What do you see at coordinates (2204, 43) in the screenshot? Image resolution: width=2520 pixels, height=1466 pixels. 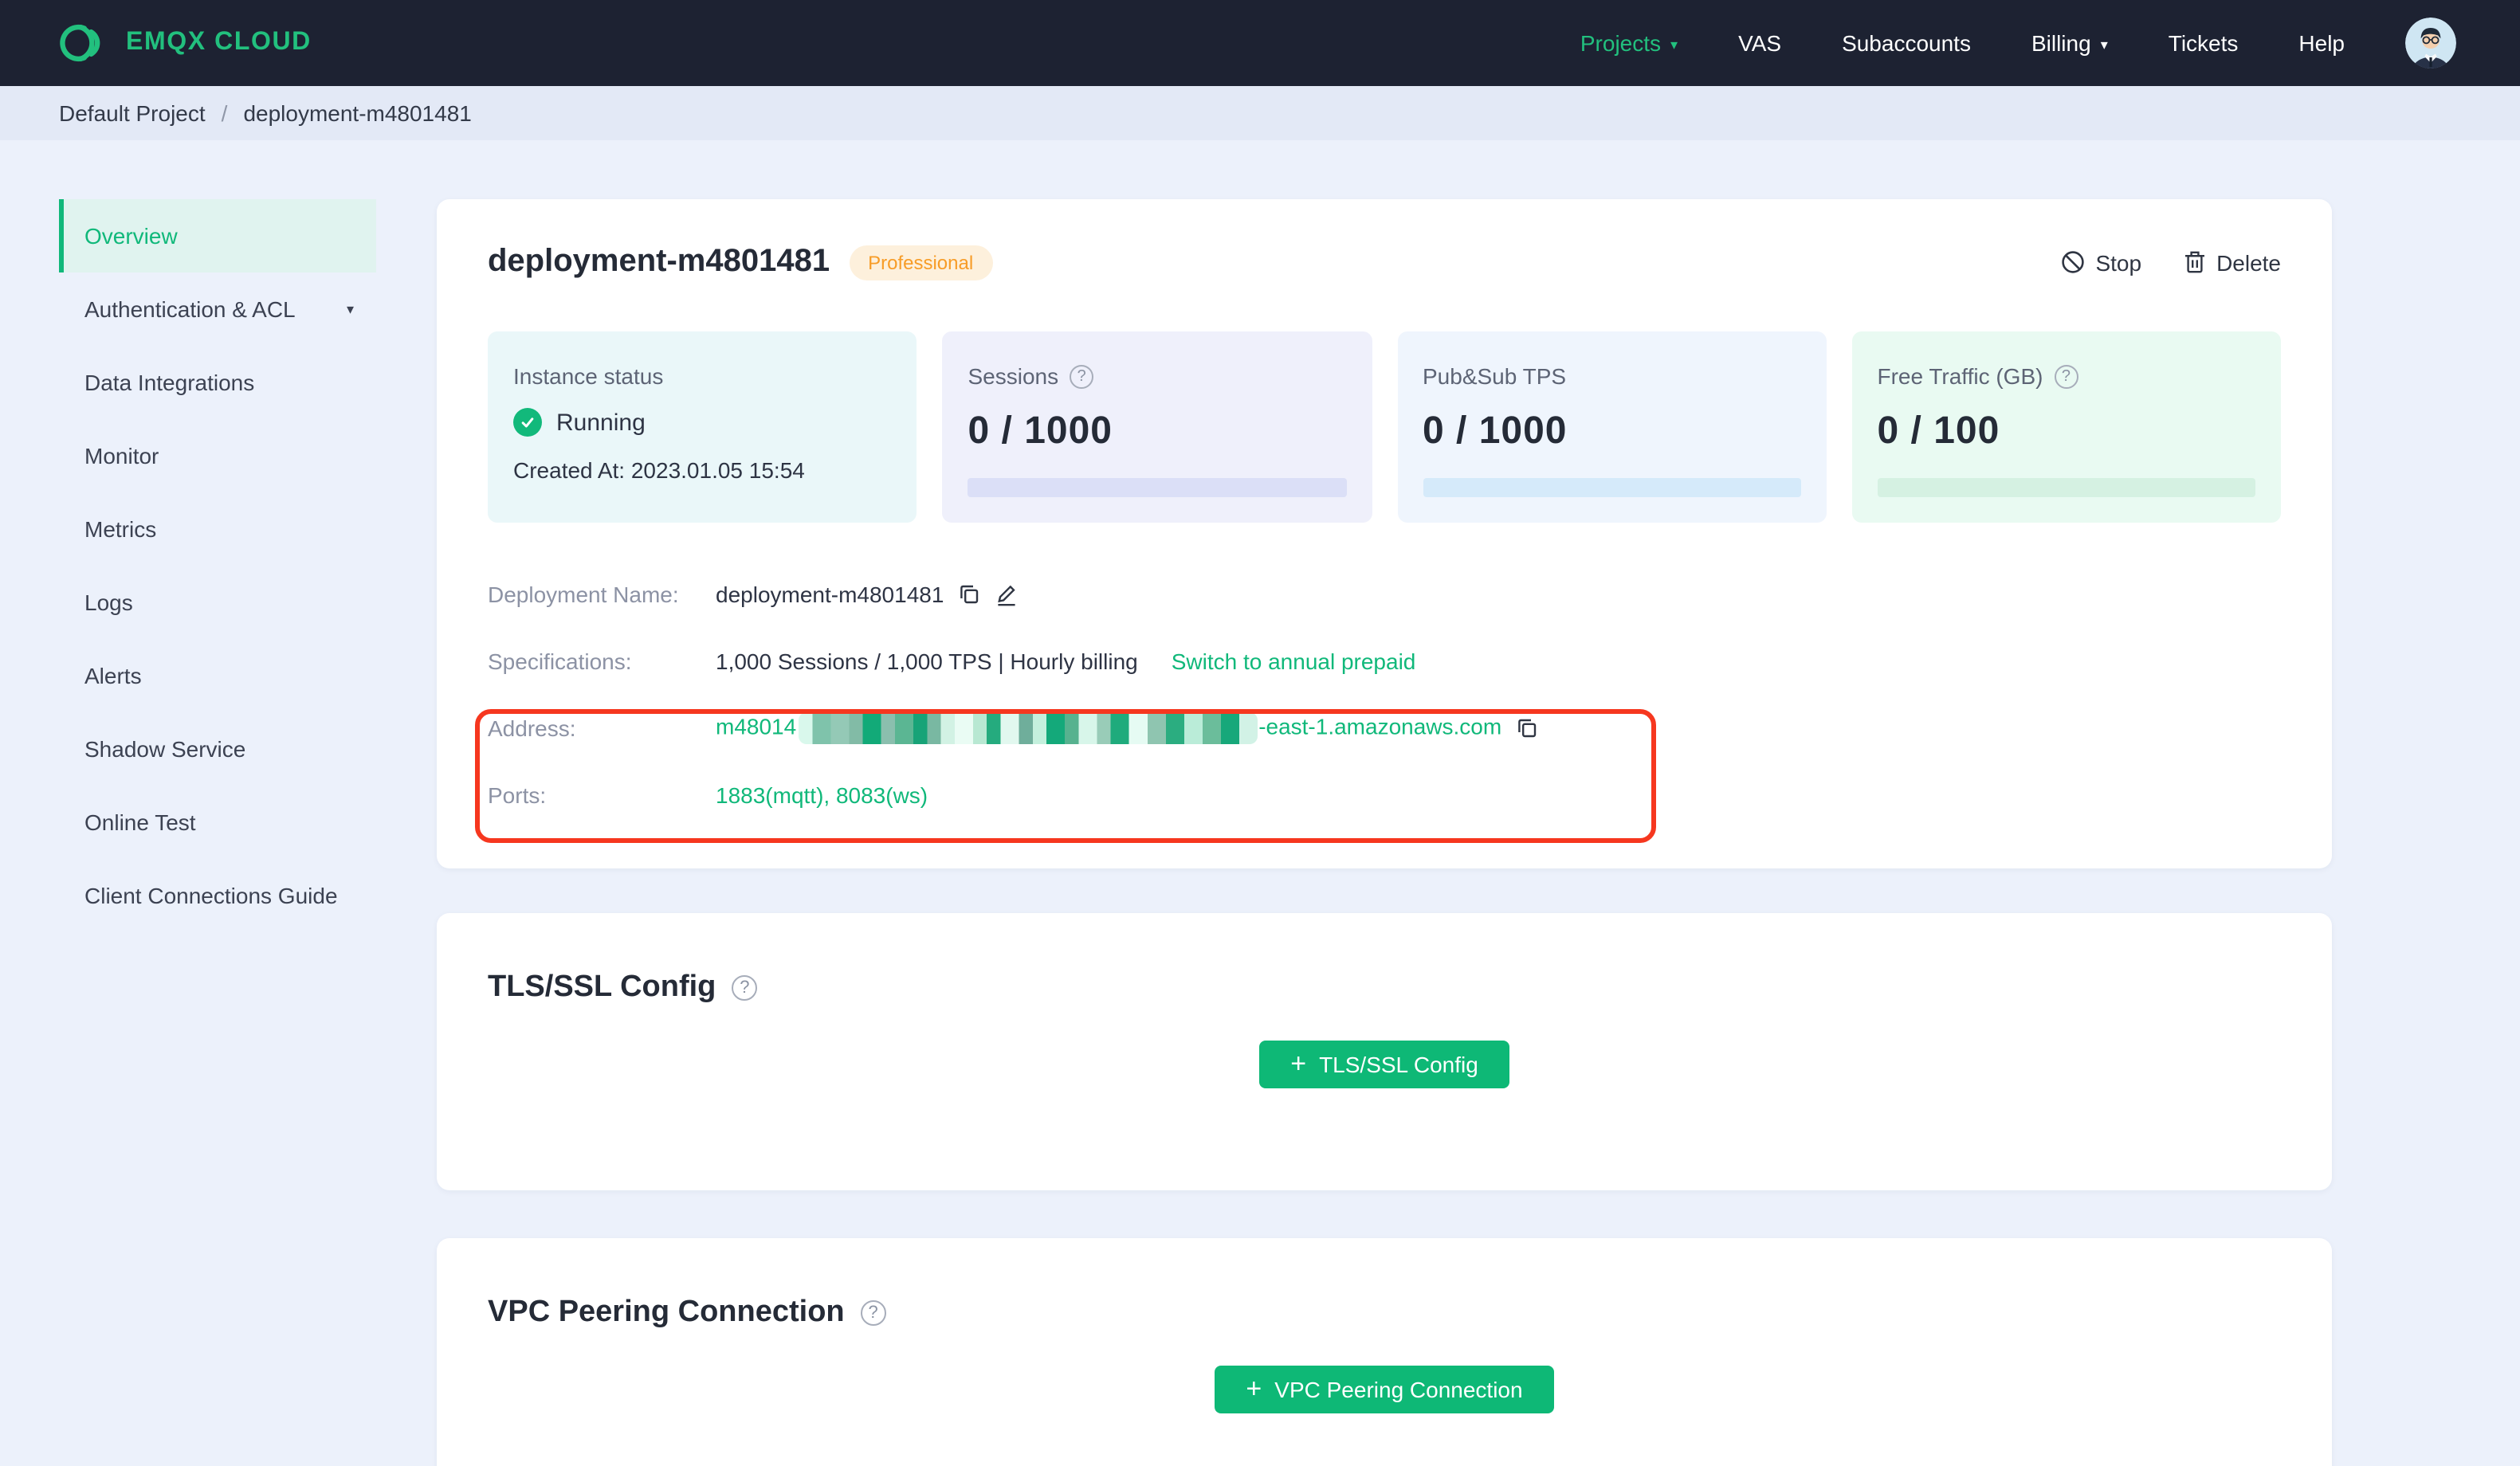 I see `nav-item-tickets: Tickets` at bounding box center [2204, 43].